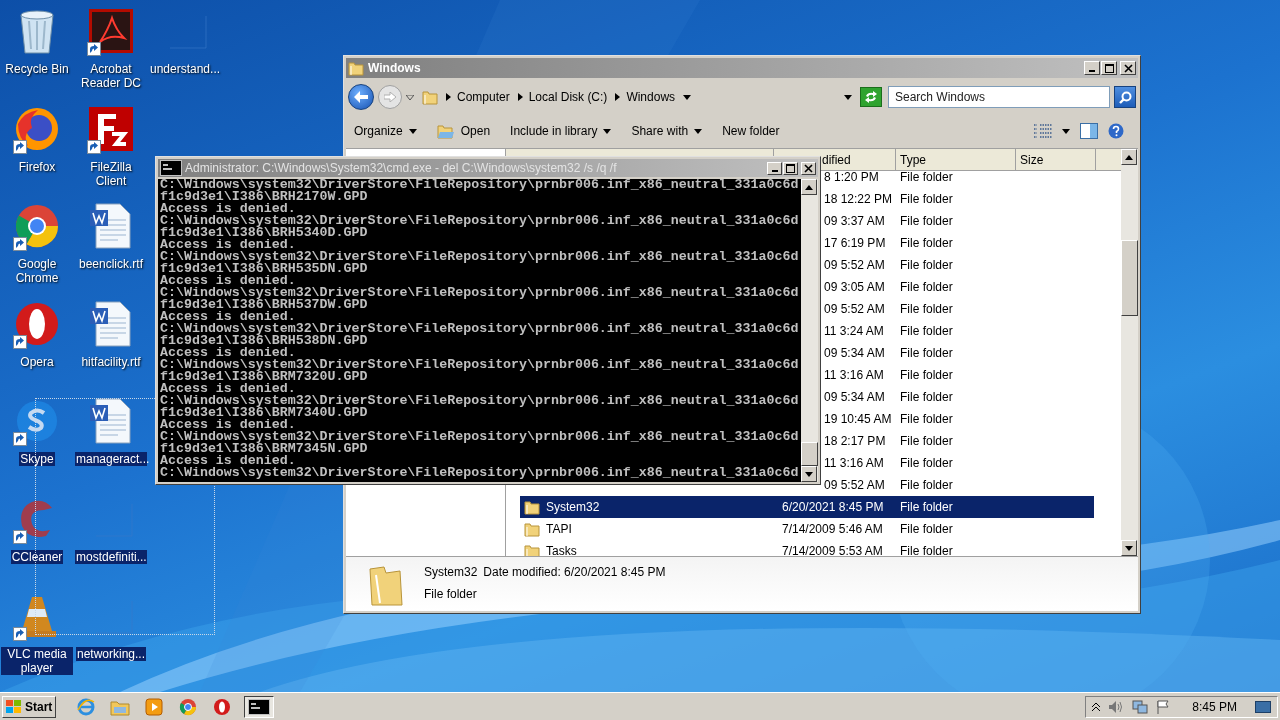 The height and width of the screenshot is (720, 1280). Describe the element at coordinates (836, 159) in the screenshot. I see `column-header: dified` at that location.